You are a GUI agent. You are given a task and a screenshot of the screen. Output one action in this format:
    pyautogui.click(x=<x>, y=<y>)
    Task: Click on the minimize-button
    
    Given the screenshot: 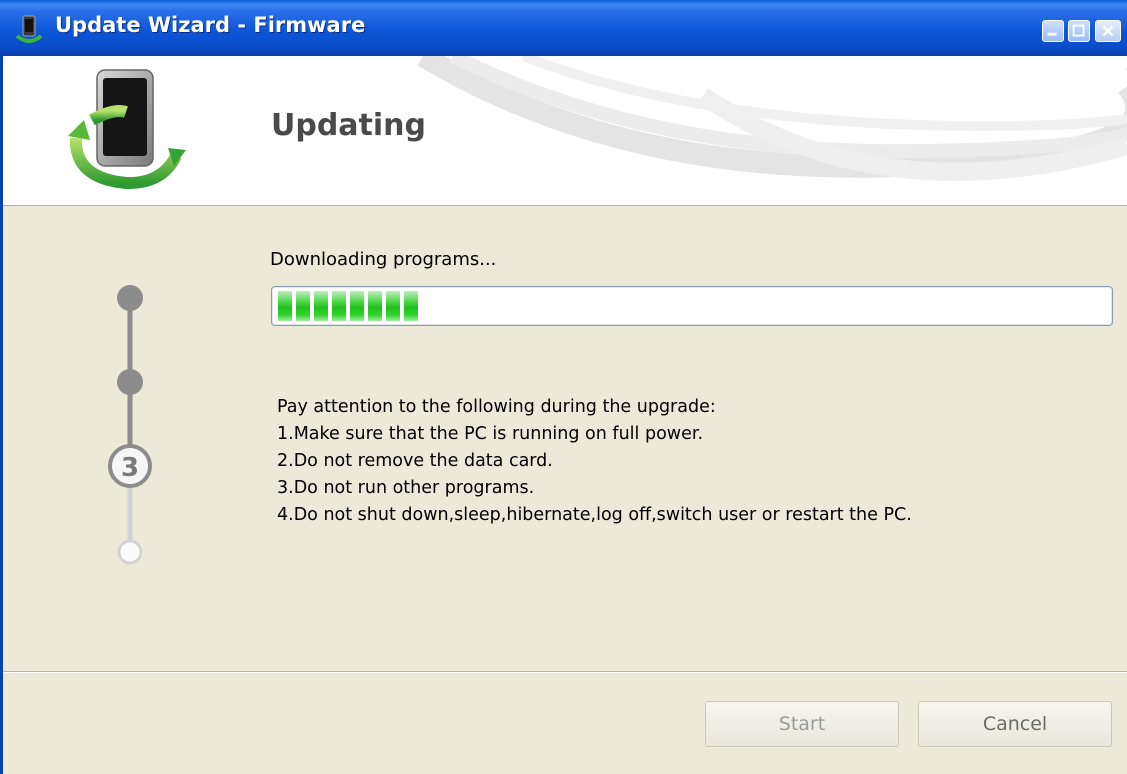 What is the action you would take?
    pyautogui.click(x=1053, y=31)
    